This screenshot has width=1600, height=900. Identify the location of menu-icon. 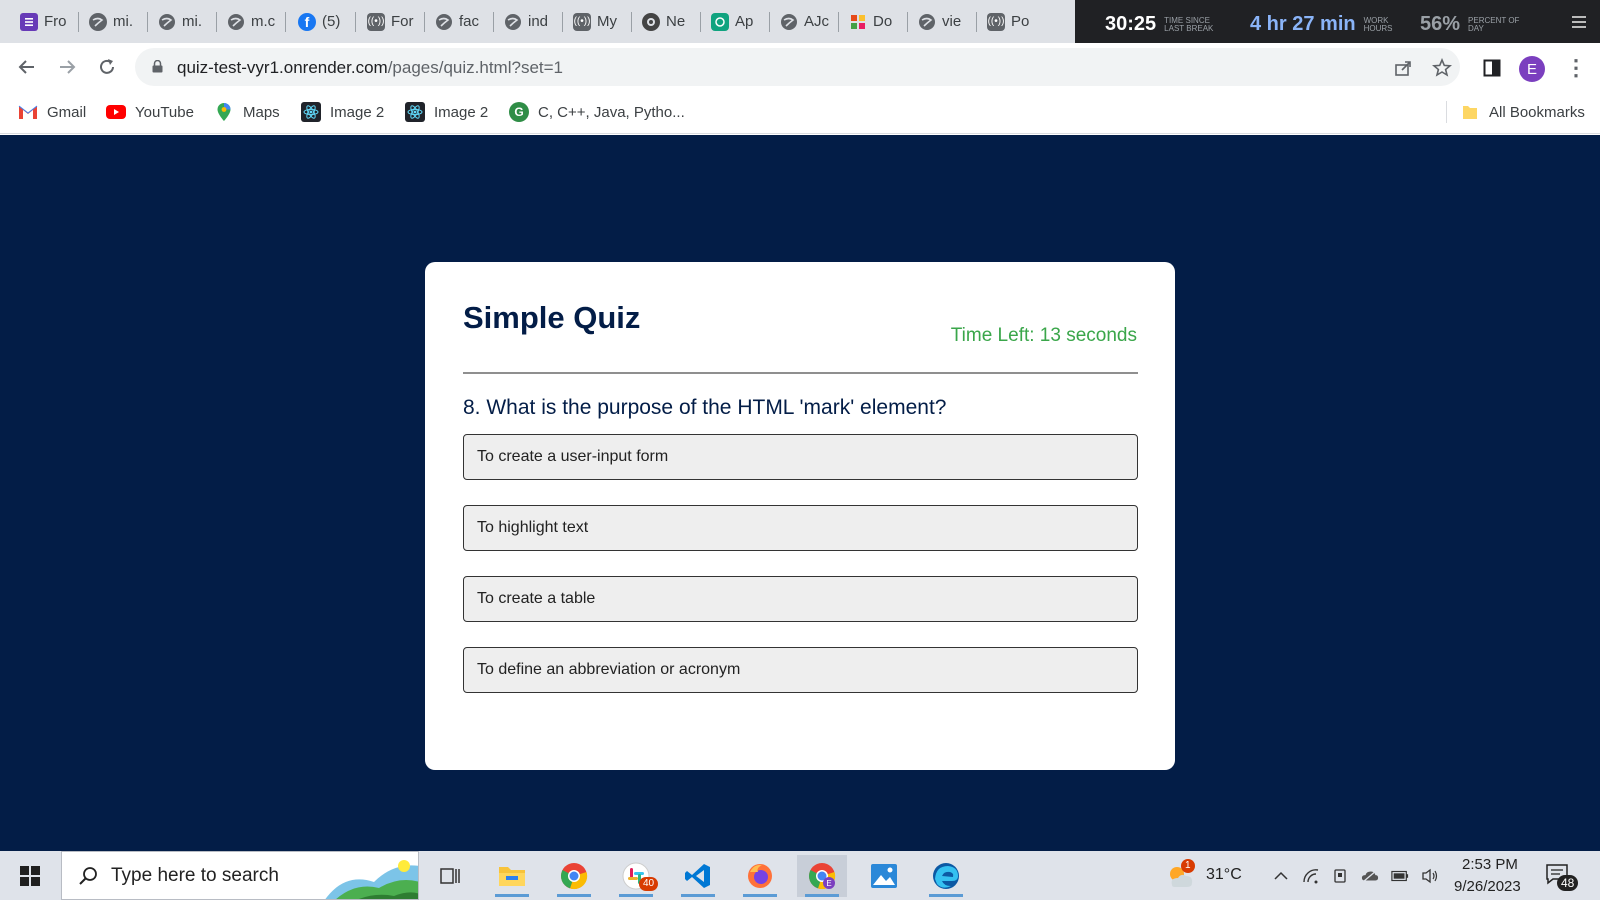
(1579, 22).